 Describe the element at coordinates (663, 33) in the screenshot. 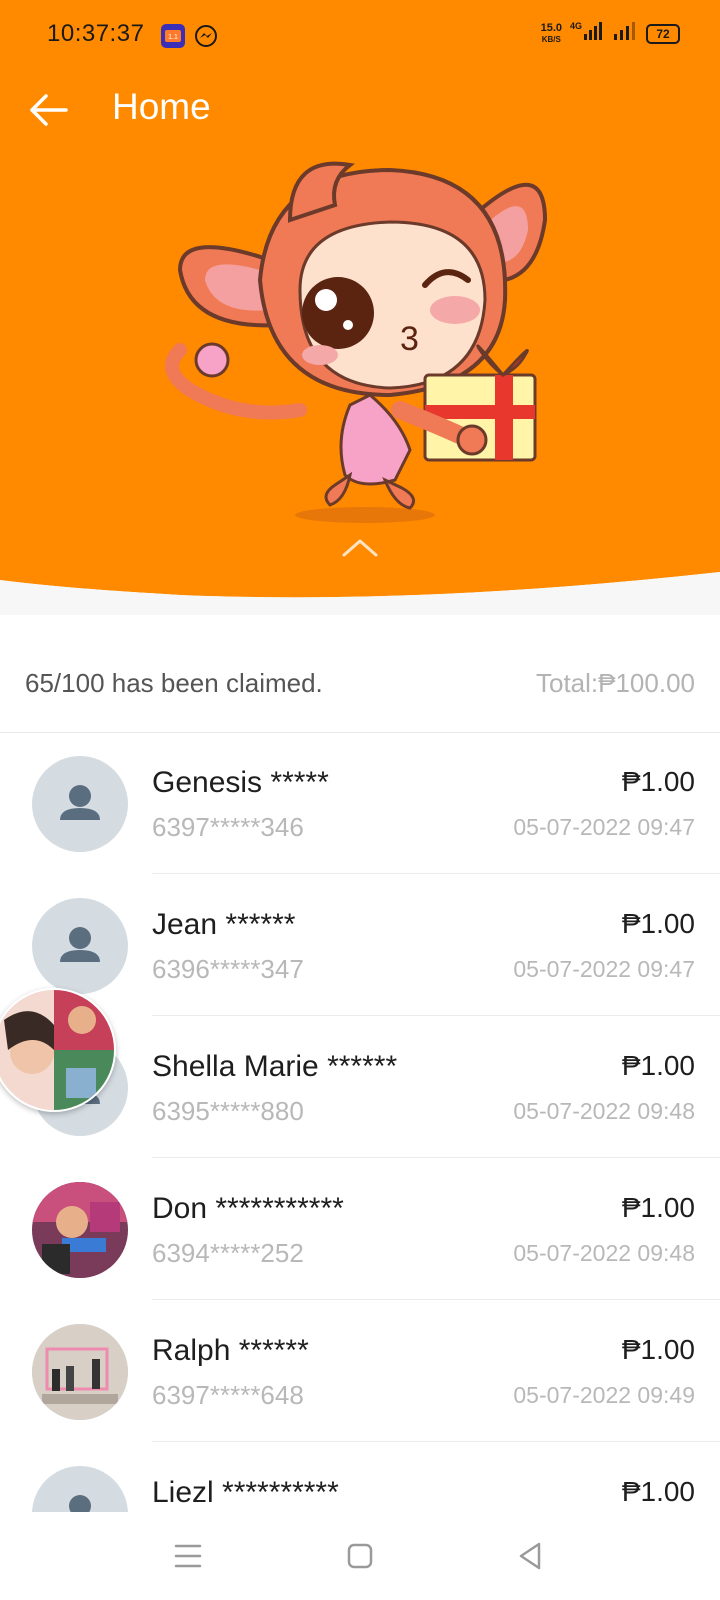

I see `battery-icon: 72` at that location.